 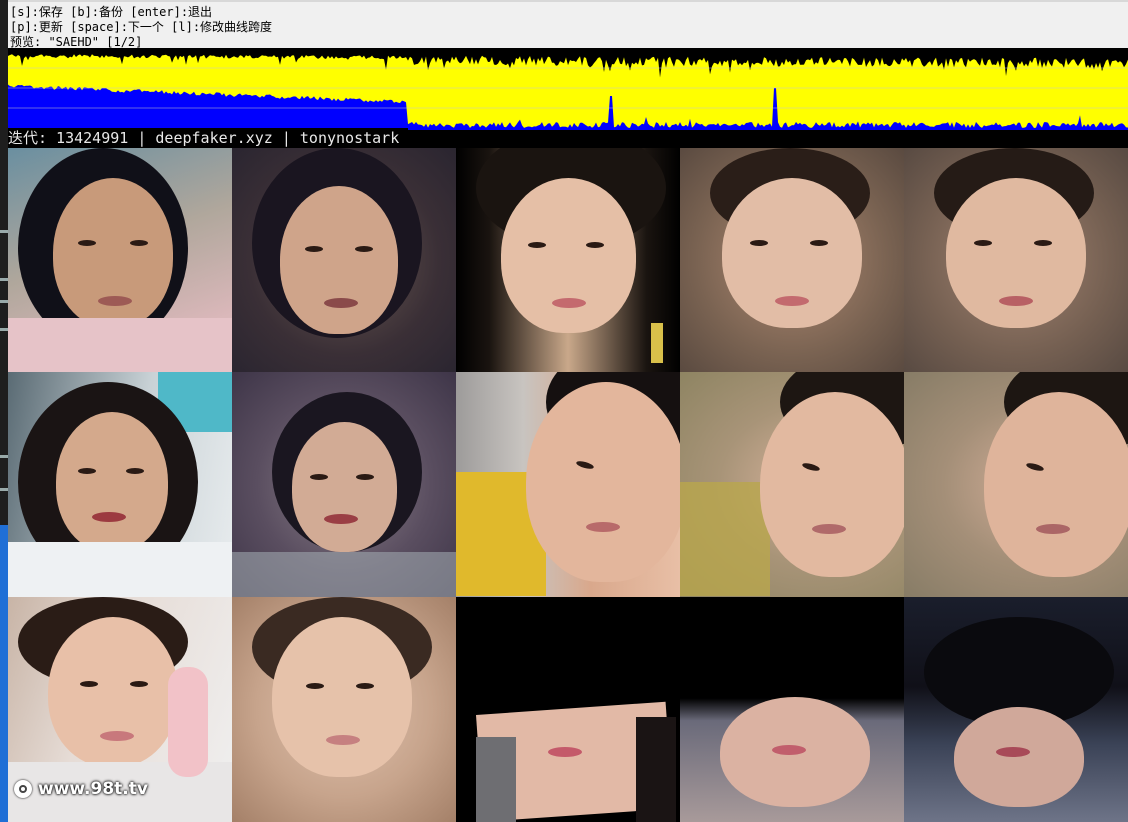 I want to click on camera-lens-icon, so click(x=23, y=789).